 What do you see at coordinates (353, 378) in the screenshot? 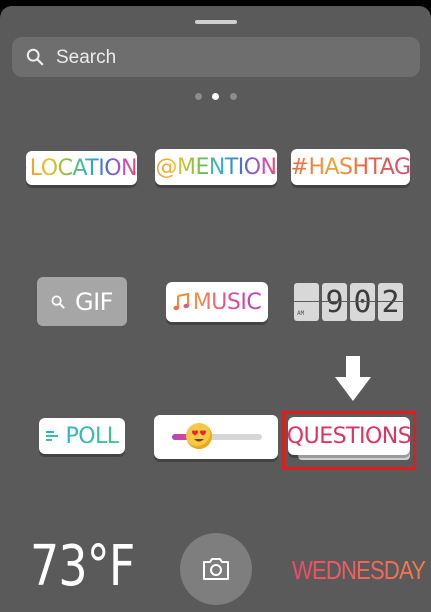
I see `arrow-down-icon` at bounding box center [353, 378].